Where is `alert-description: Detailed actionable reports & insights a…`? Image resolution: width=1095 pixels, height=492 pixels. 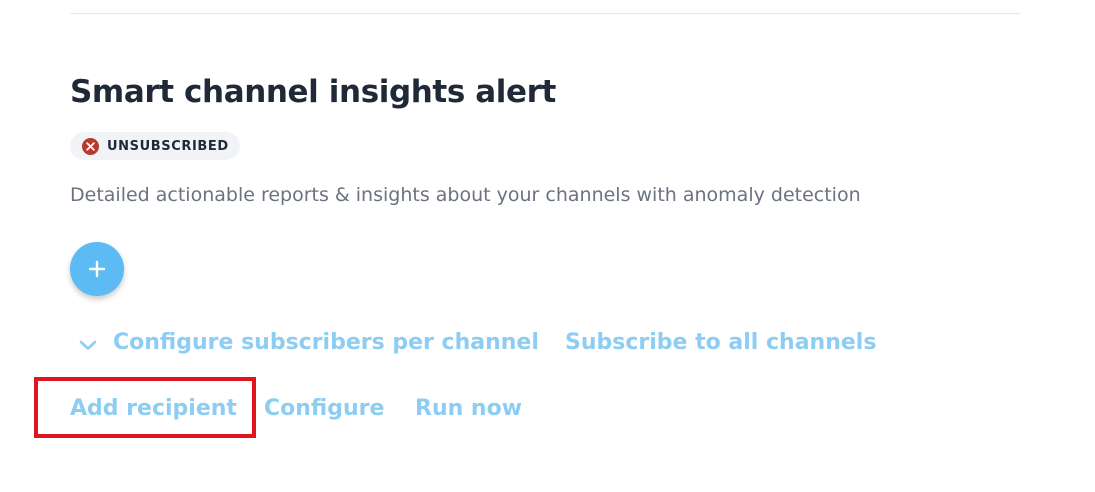
alert-description: Detailed actionable reports & insights a… is located at coordinates (465, 195).